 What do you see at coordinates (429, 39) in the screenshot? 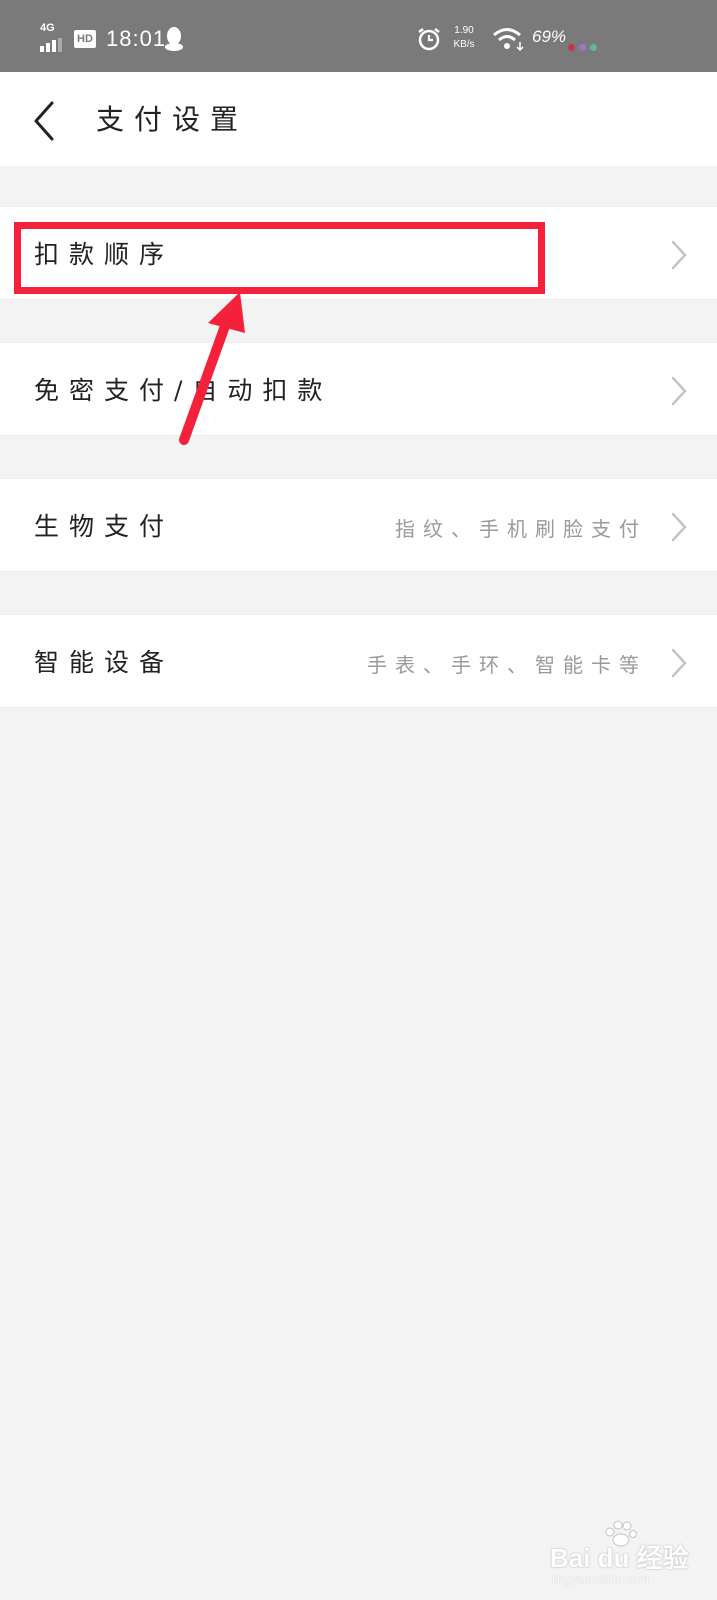
I see `alarm-clock-icon` at bounding box center [429, 39].